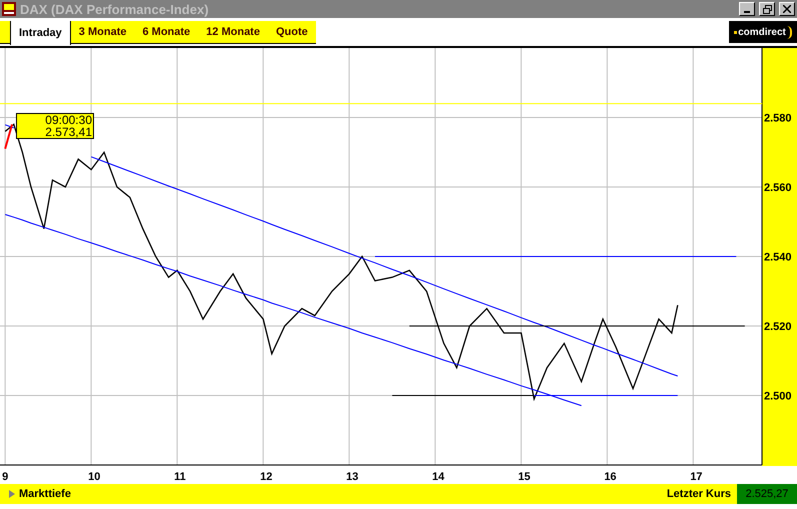 Image resolution: width=797 pixels, height=509 pixels. What do you see at coordinates (352, 477) in the screenshot?
I see `axis-label: 13` at bounding box center [352, 477].